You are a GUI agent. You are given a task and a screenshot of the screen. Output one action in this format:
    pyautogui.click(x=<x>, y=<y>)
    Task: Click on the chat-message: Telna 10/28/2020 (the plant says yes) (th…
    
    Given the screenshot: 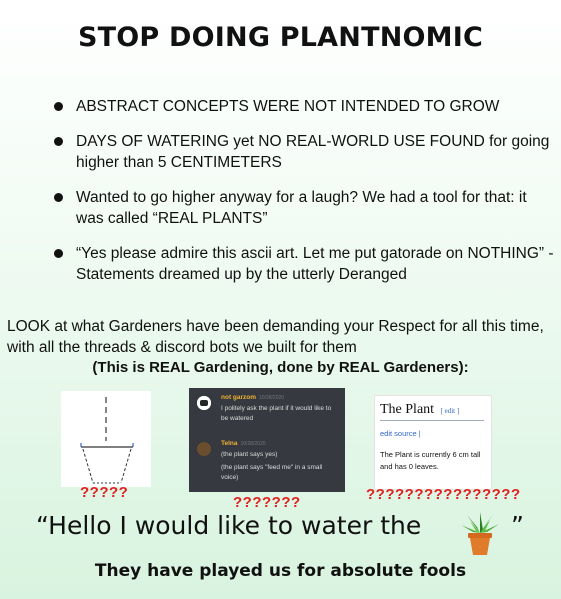 What is the action you would take?
    pyautogui.click(x=280, y=461)
    